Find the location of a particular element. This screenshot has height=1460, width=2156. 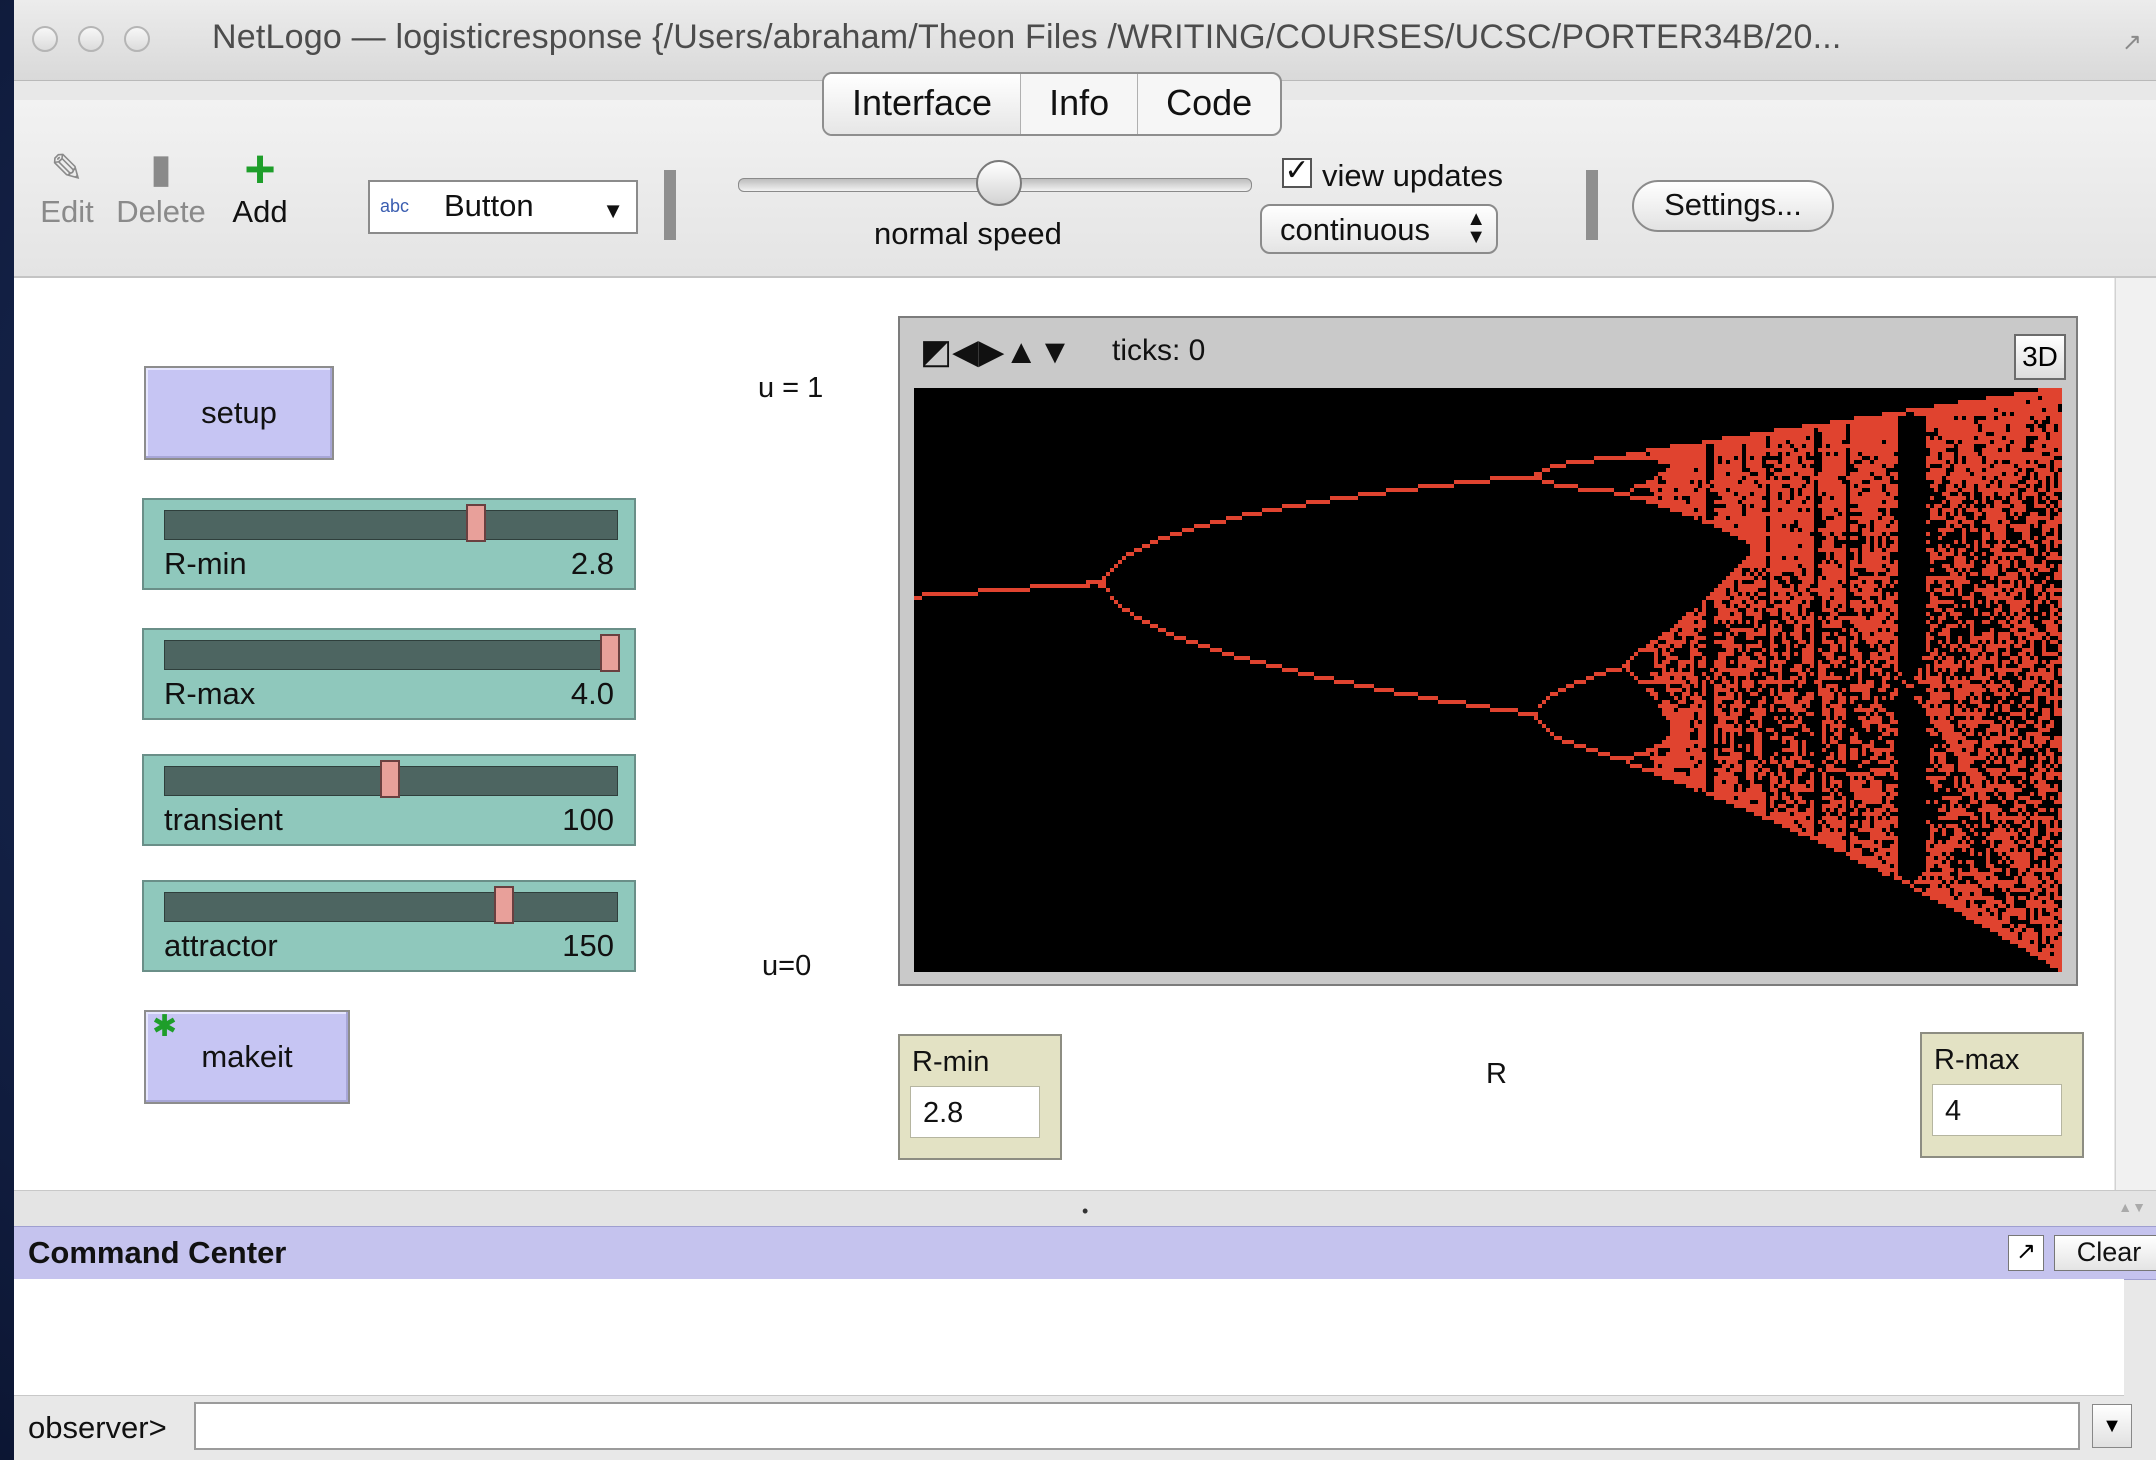

tab-bar: Interface Info Code is located at coordinates (1052, 104).